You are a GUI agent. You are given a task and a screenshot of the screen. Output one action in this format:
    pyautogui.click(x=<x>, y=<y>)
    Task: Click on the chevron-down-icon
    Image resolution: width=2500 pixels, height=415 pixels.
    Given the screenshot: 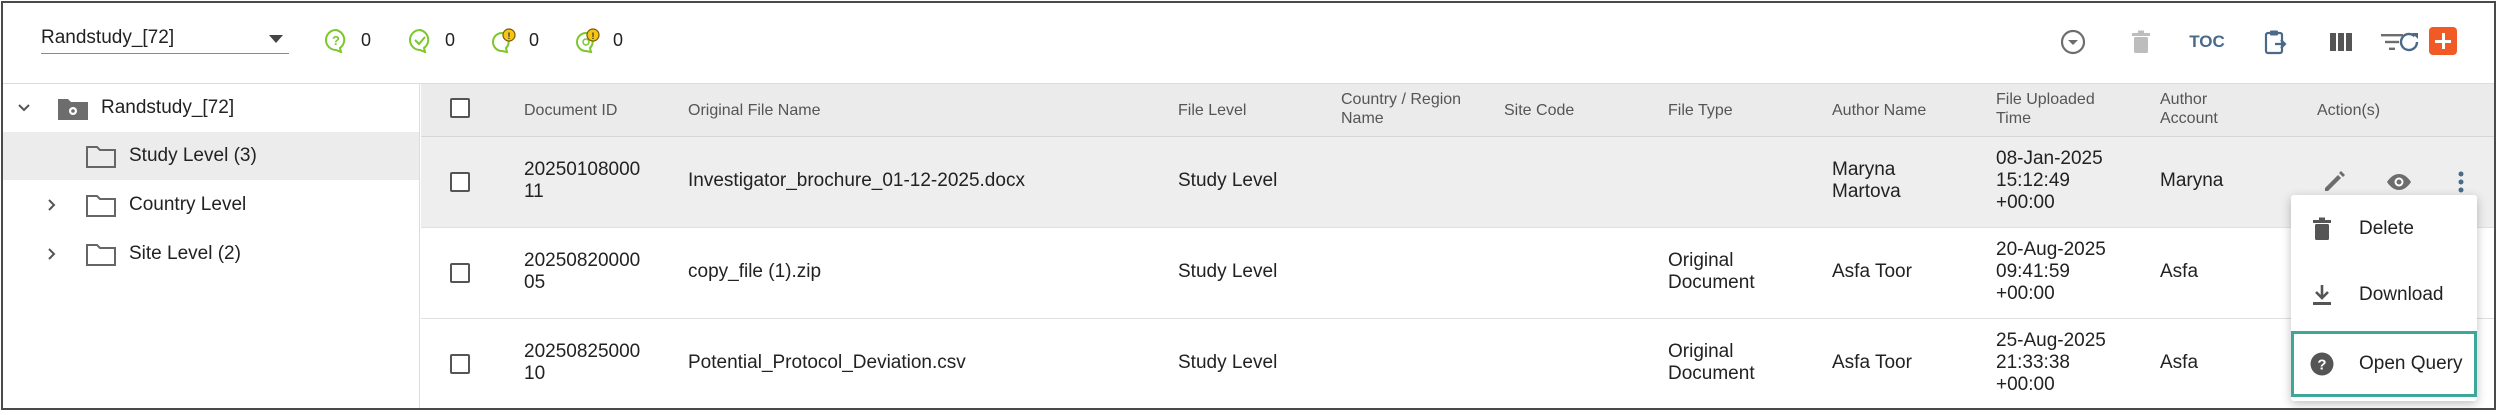 What is the action you would take?
    pyautogui.click(x=24, y=108)
    